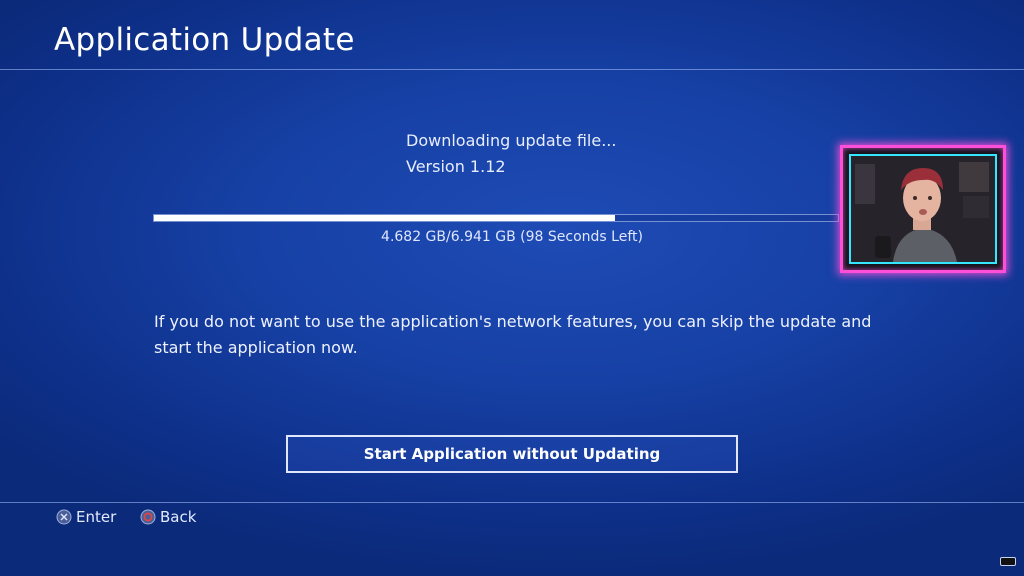  What do you see at coordinates (512, 502) in the screenshot?
I see `footer-divider` at bounding box center [512, 502].